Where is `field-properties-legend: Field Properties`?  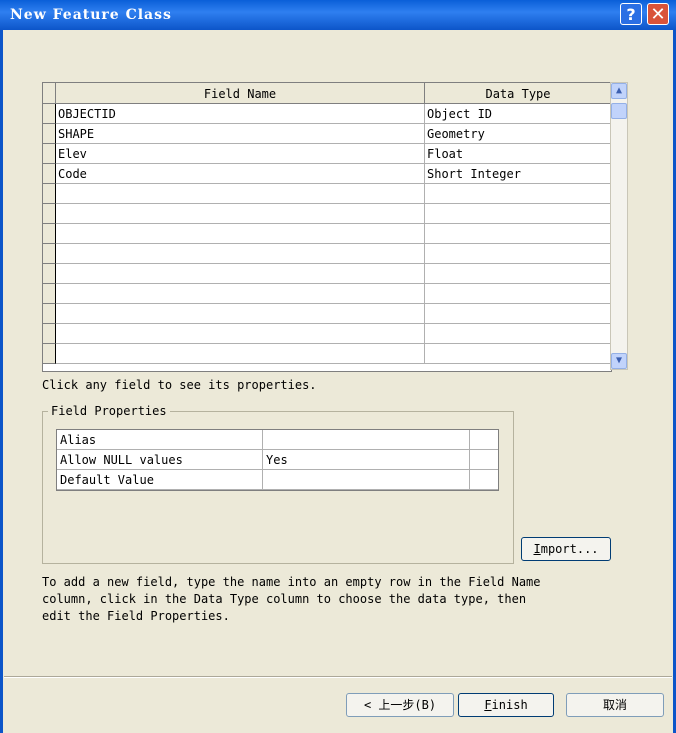 field-properties-legend: Field Properties is located at coordinates (109, 411).